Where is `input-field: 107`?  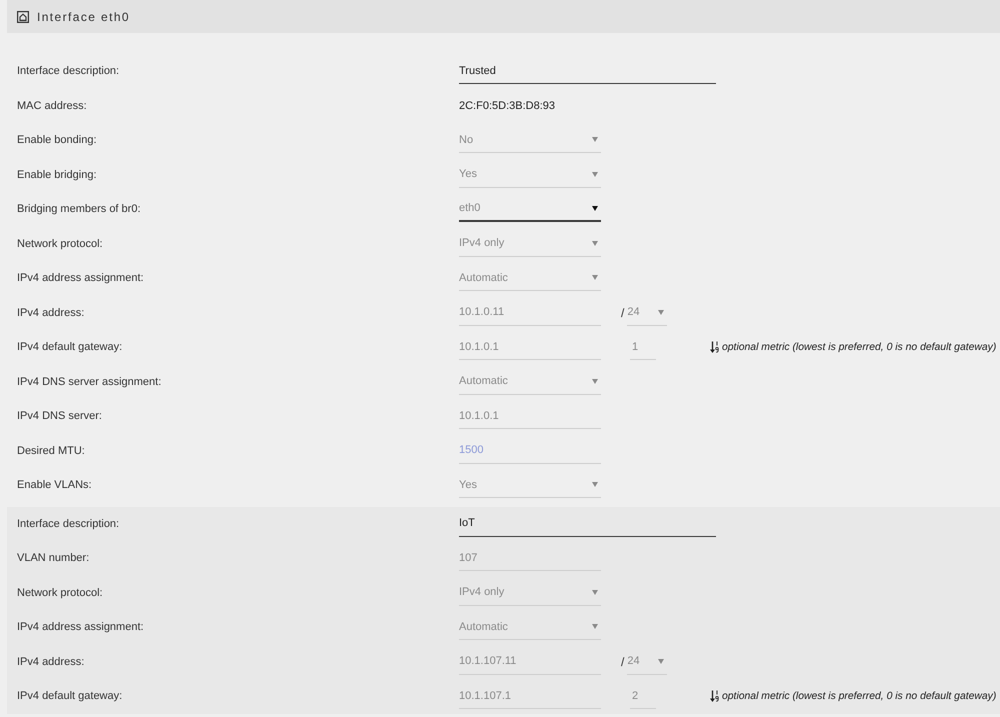
input-field: 107 is located at coordinates (530, 558).